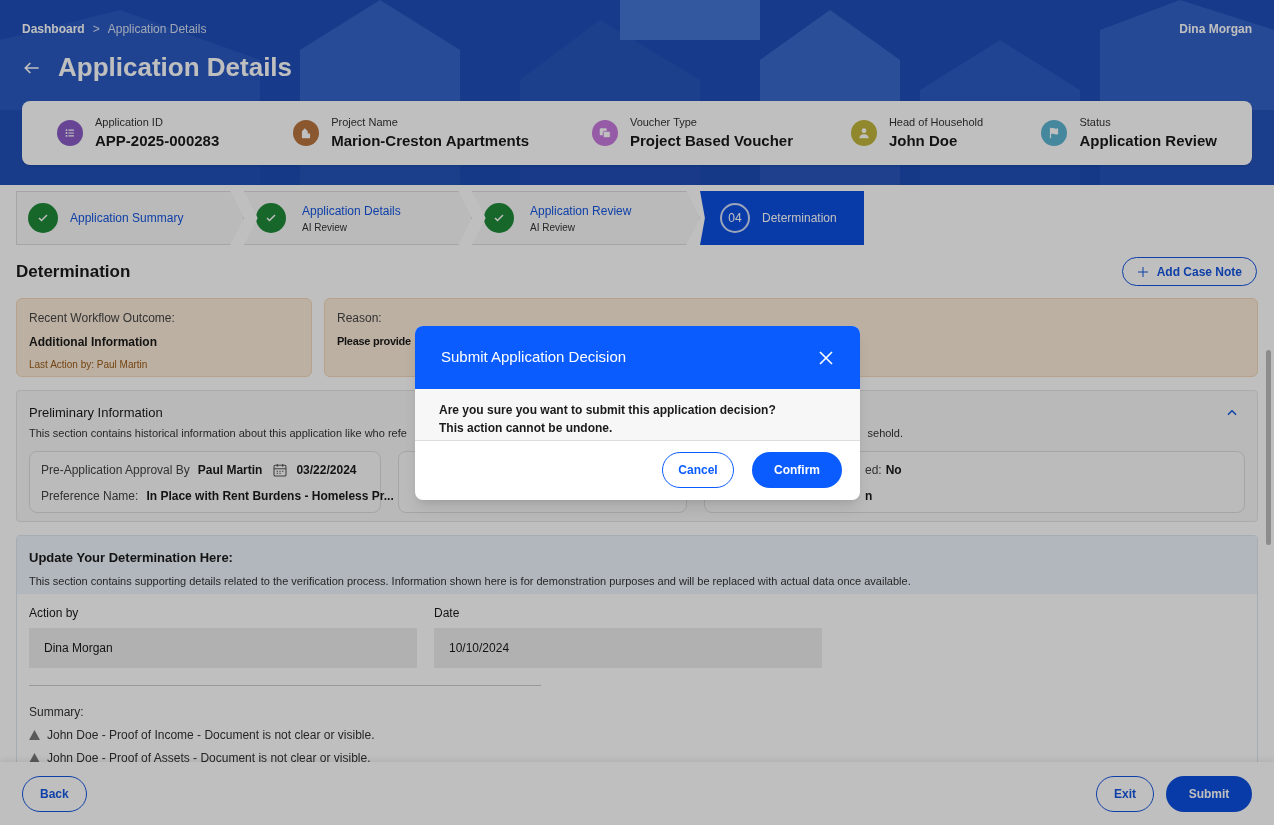 The image size is (1274, 825). Describe the element at coordinates (1142, 271) in the screenshot. I see `plus-icon` at that location.